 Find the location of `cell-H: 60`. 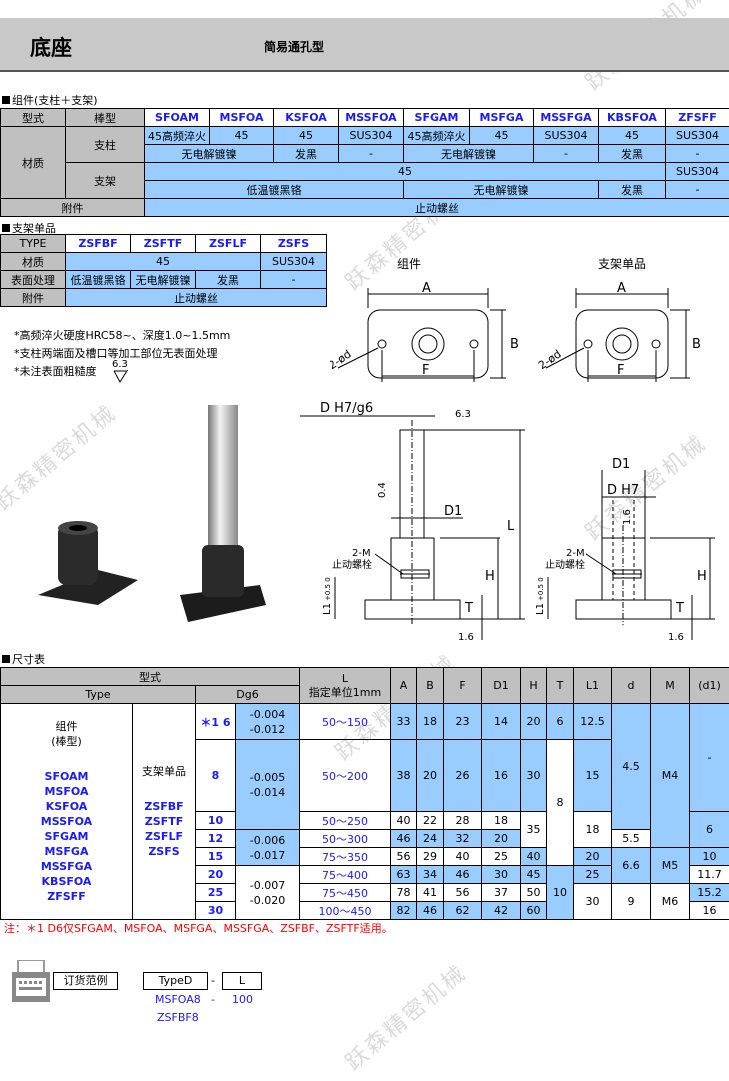

cell-H: 60 is located at coordinates (533, 910).